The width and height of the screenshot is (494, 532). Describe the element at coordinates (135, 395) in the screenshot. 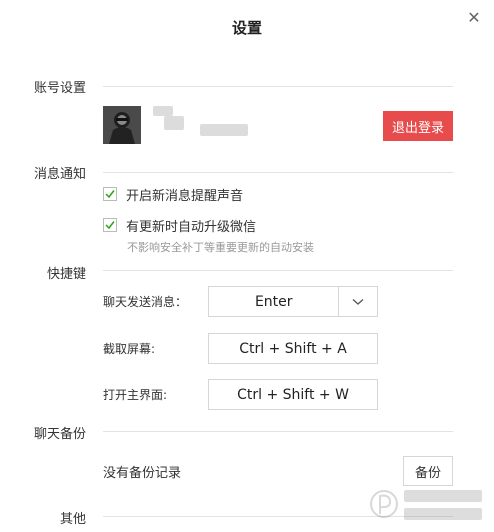

I see `open-main-window-label: 打开主界面:` at that location.